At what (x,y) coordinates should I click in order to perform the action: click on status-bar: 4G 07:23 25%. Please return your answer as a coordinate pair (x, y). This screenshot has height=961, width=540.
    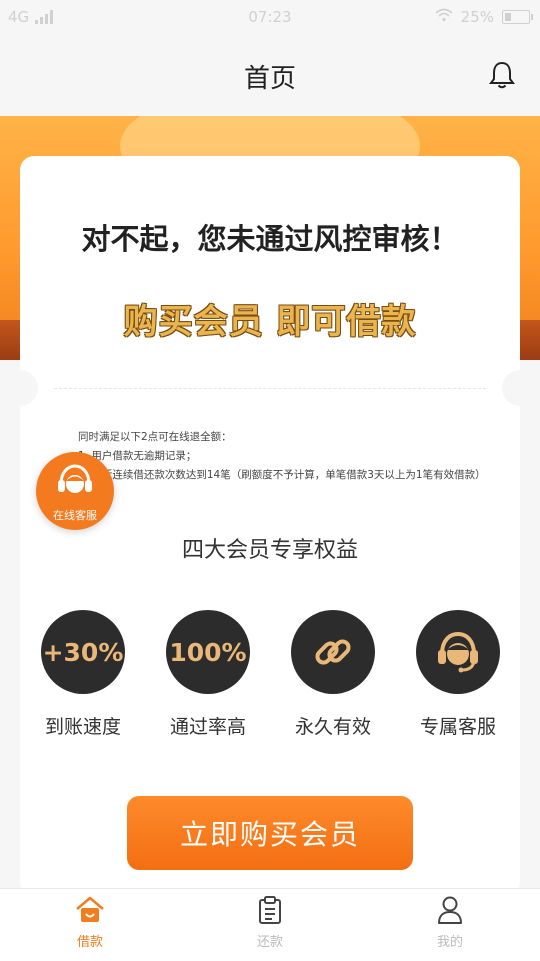
    Looking at the image, I should click on (270, 17).